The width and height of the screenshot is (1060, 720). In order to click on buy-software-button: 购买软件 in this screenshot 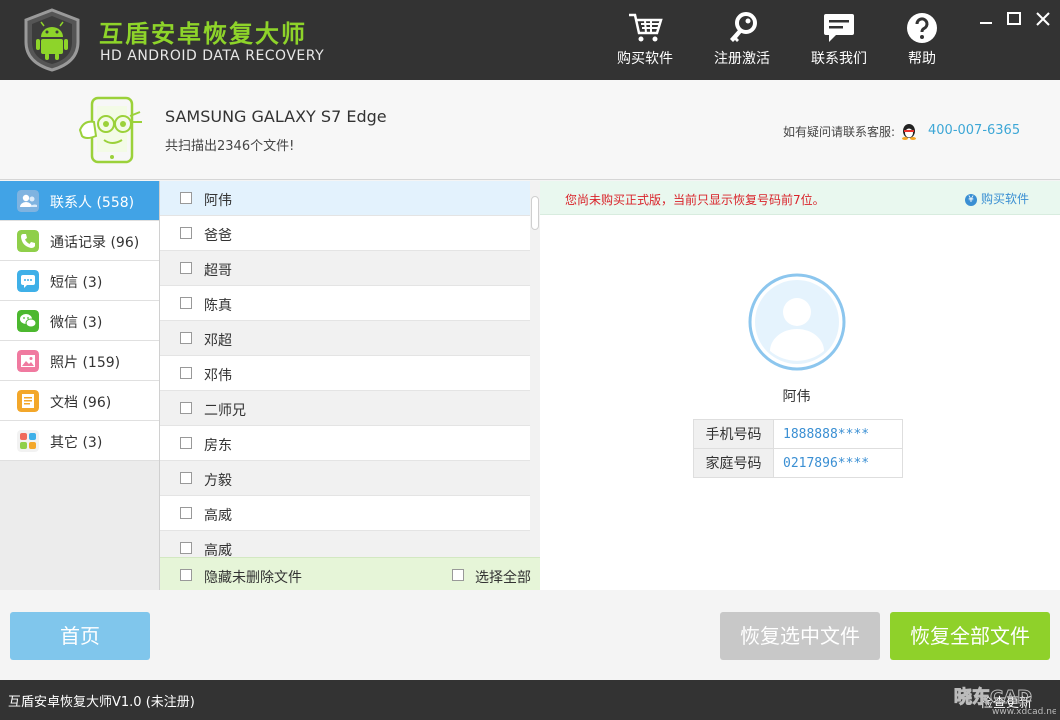, I will do `click(645, 42)`.